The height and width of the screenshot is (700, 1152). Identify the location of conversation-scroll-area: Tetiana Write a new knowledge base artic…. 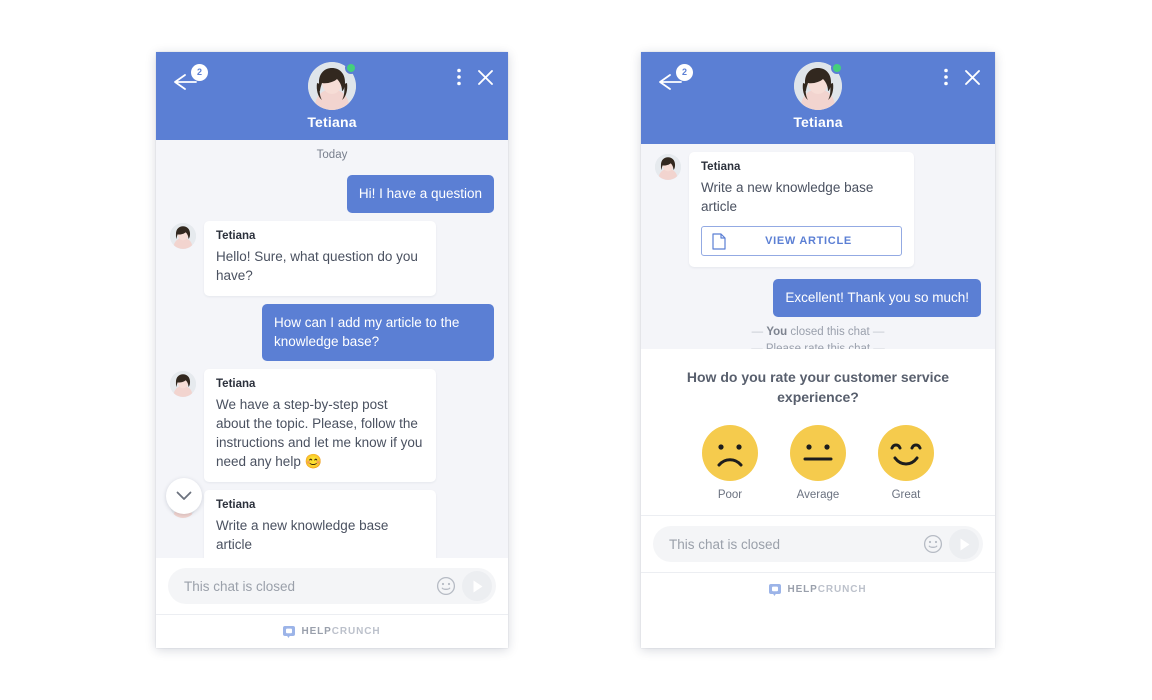
(818, 246).